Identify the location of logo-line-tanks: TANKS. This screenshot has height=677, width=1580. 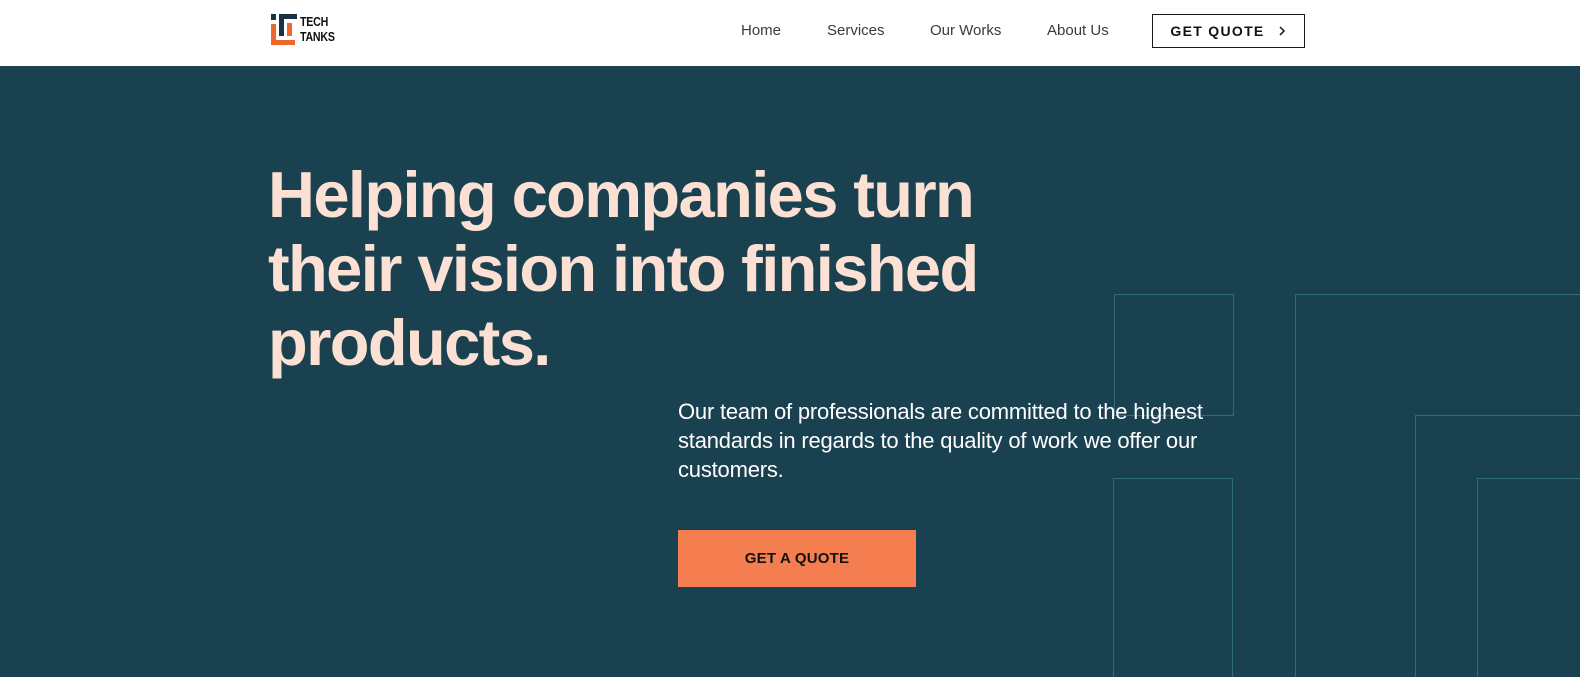
(317, 36).